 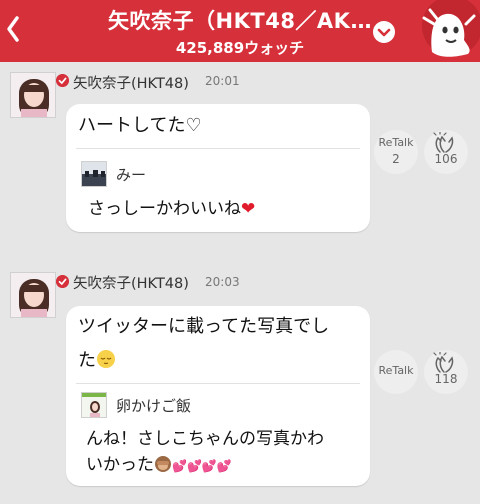 What do you see at coordinates (164, 209) in the screenshot?
I see `quote-text-body: さっしーかわいいね` at bounding box center [164, 209].